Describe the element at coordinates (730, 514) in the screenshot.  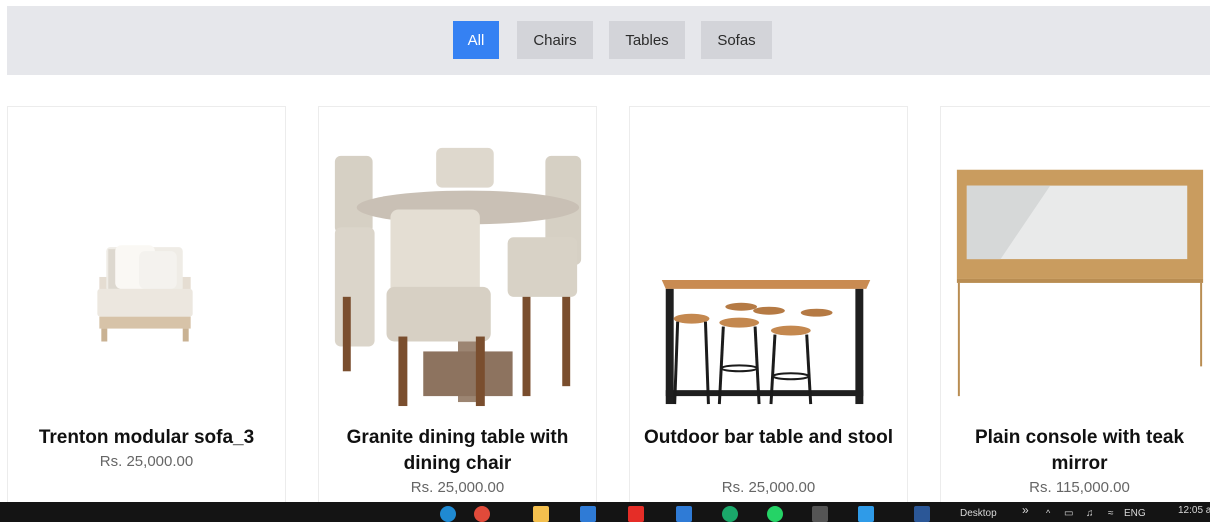
I see `git-icon` at that location.